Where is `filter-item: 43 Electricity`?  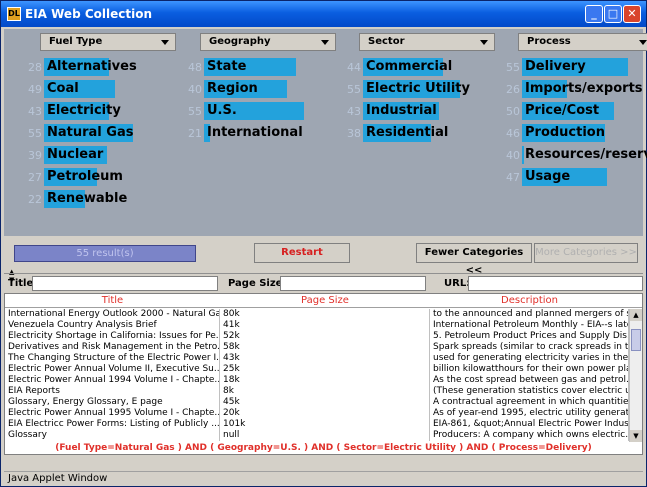
filter-item: 43 Electricity is located at coordinates (84, 111).